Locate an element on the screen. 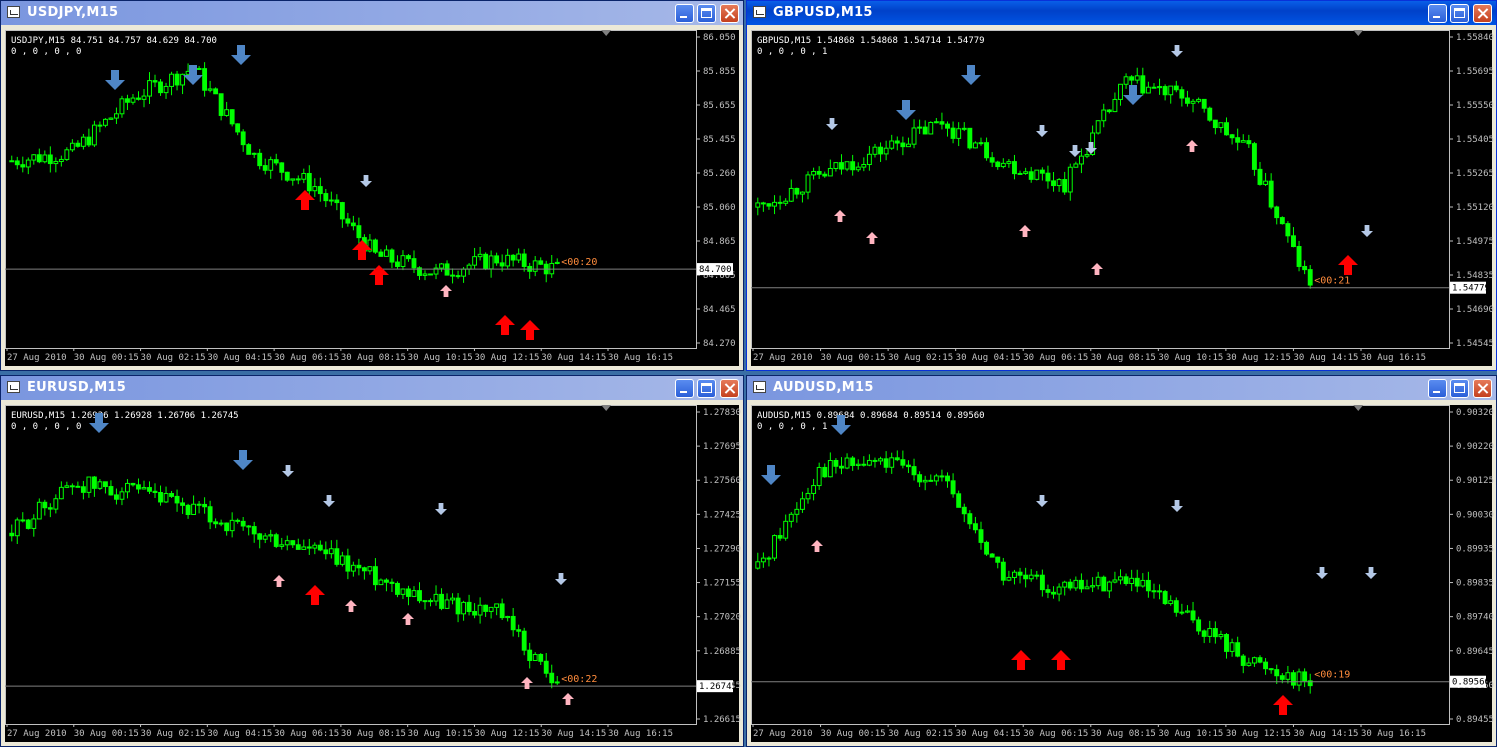  arrow-up-icon is located at coordinates (505, 325).